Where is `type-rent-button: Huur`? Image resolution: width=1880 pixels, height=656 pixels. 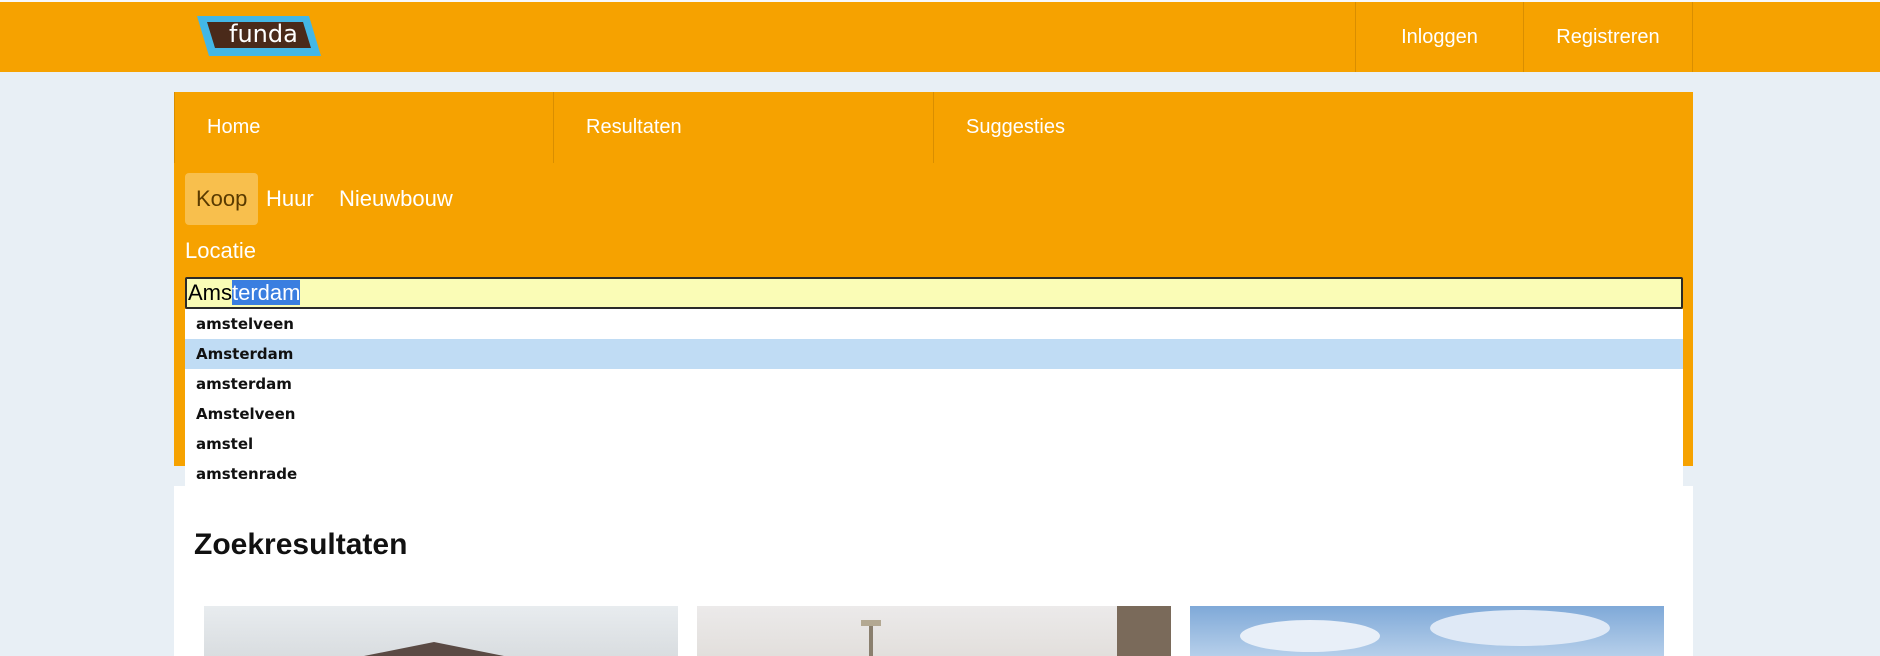
type-rent-button: Huur is located at coordinates (290, 199).